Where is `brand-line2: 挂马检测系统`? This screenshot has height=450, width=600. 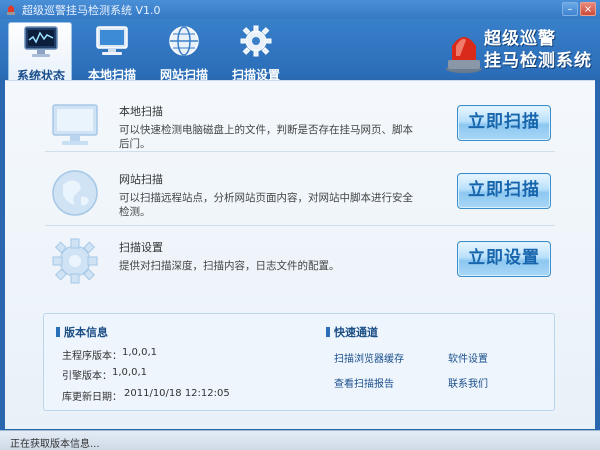
brand-line2: 挂马检测系统 is located at coordinates (538, 61).